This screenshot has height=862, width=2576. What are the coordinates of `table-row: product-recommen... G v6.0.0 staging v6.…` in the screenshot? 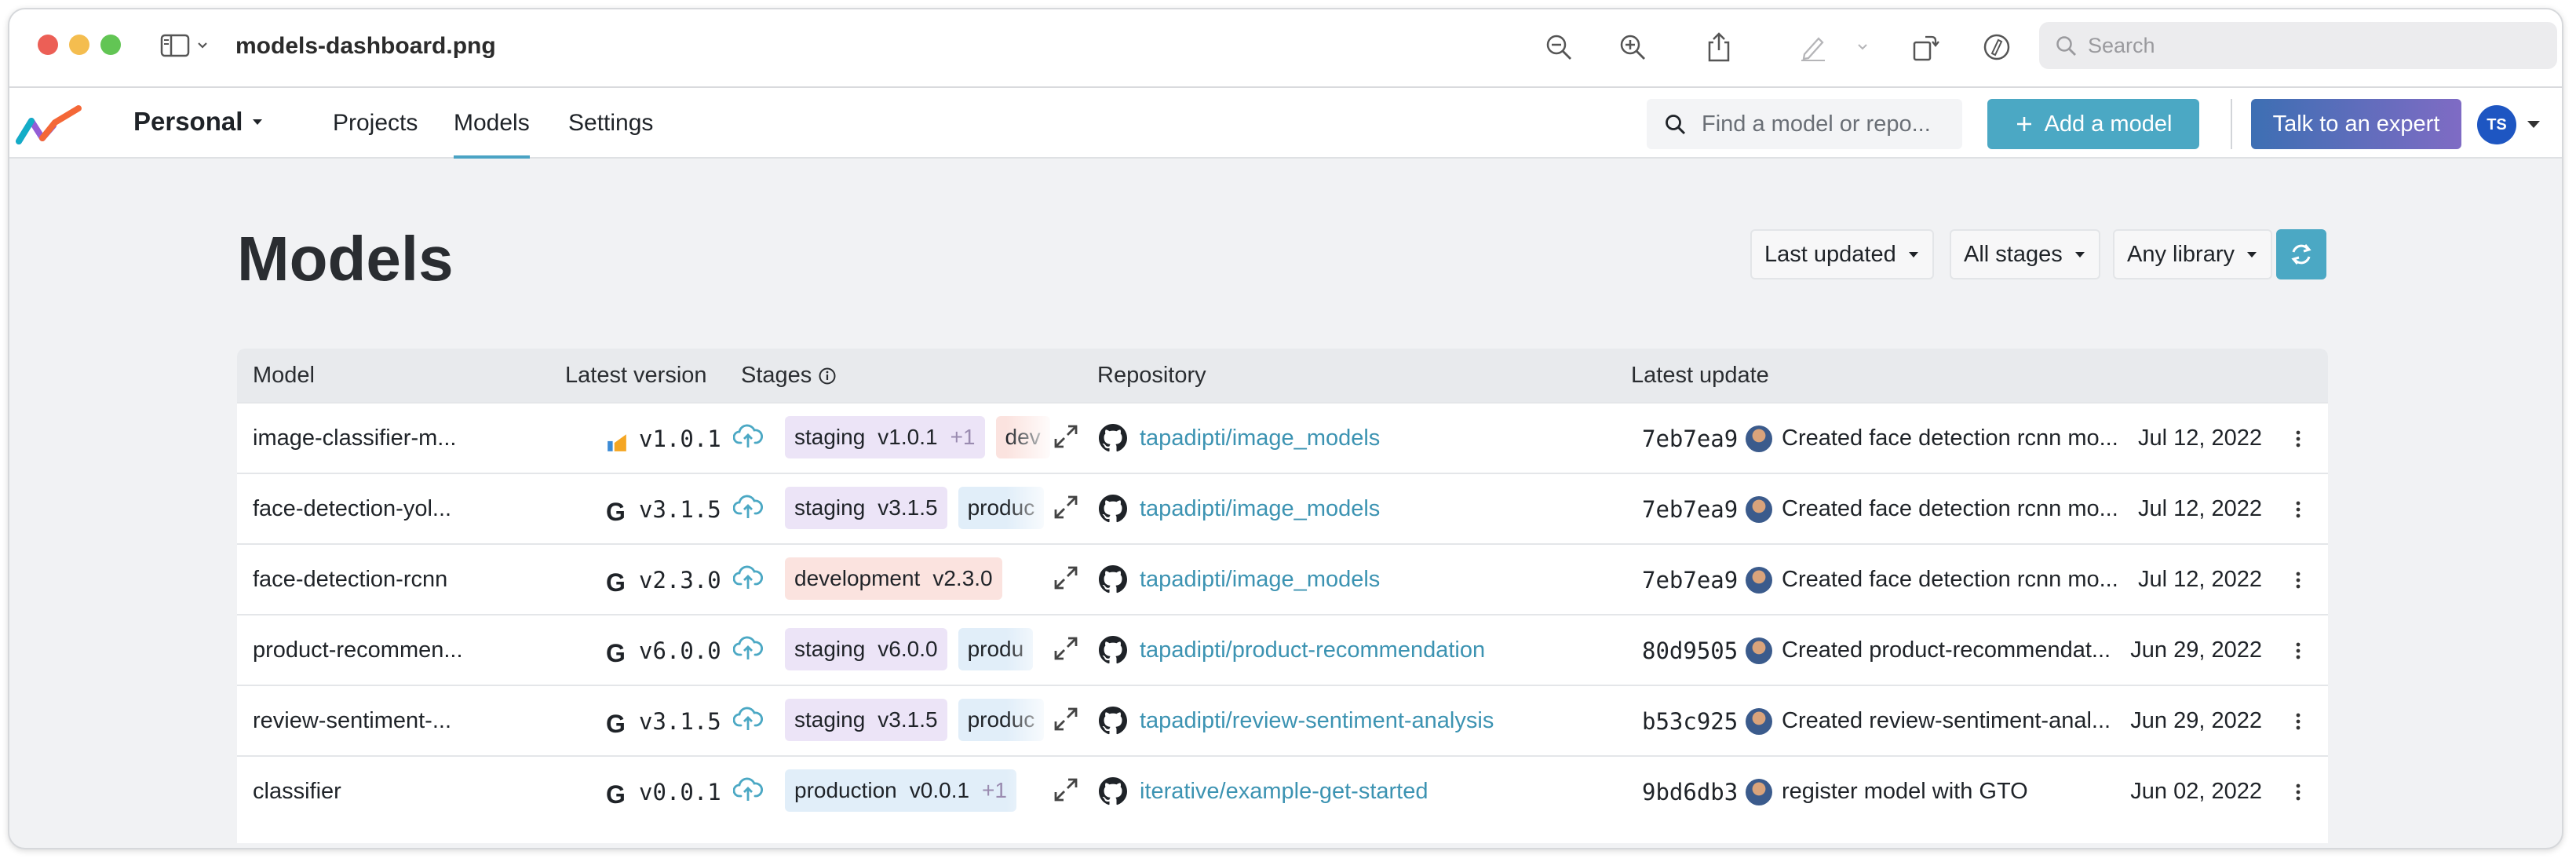 It's located at (1282, 649).